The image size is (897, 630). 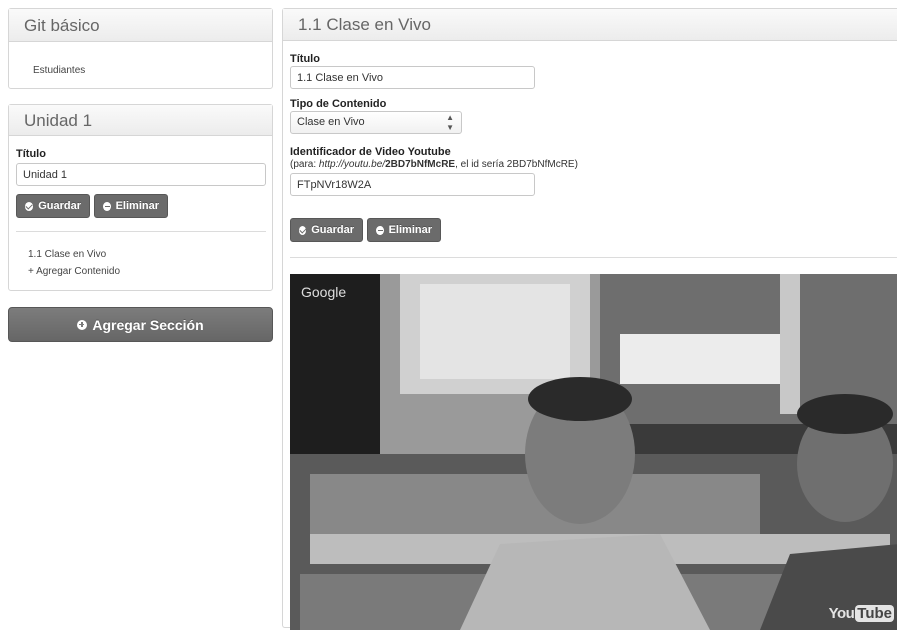 I want to click on content-title: 1.1 Clase en Vivo, so click(x=590, y=25).